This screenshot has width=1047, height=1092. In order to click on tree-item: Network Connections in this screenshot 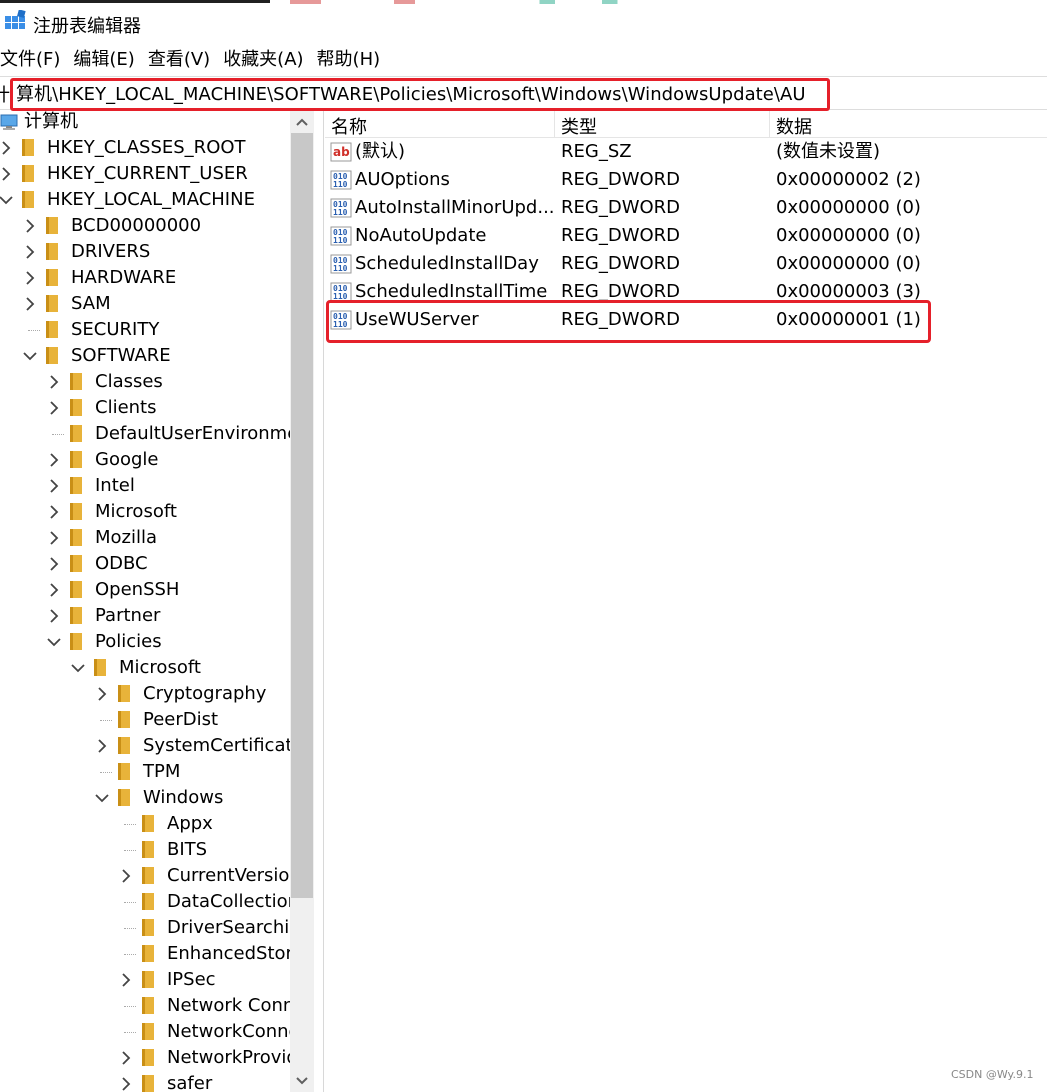, I will do `click(157, 1006)`.